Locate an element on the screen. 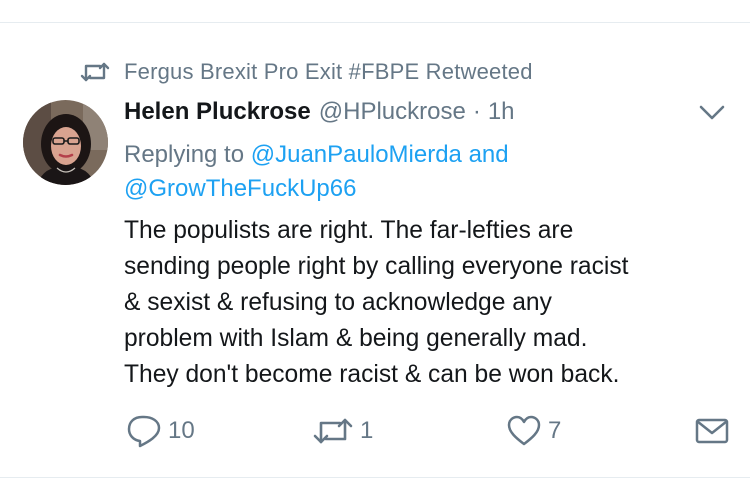  retweet-context: Fergus Brexit Pro Exit #FBPE Retweeted is located at coordinates (306, 72).